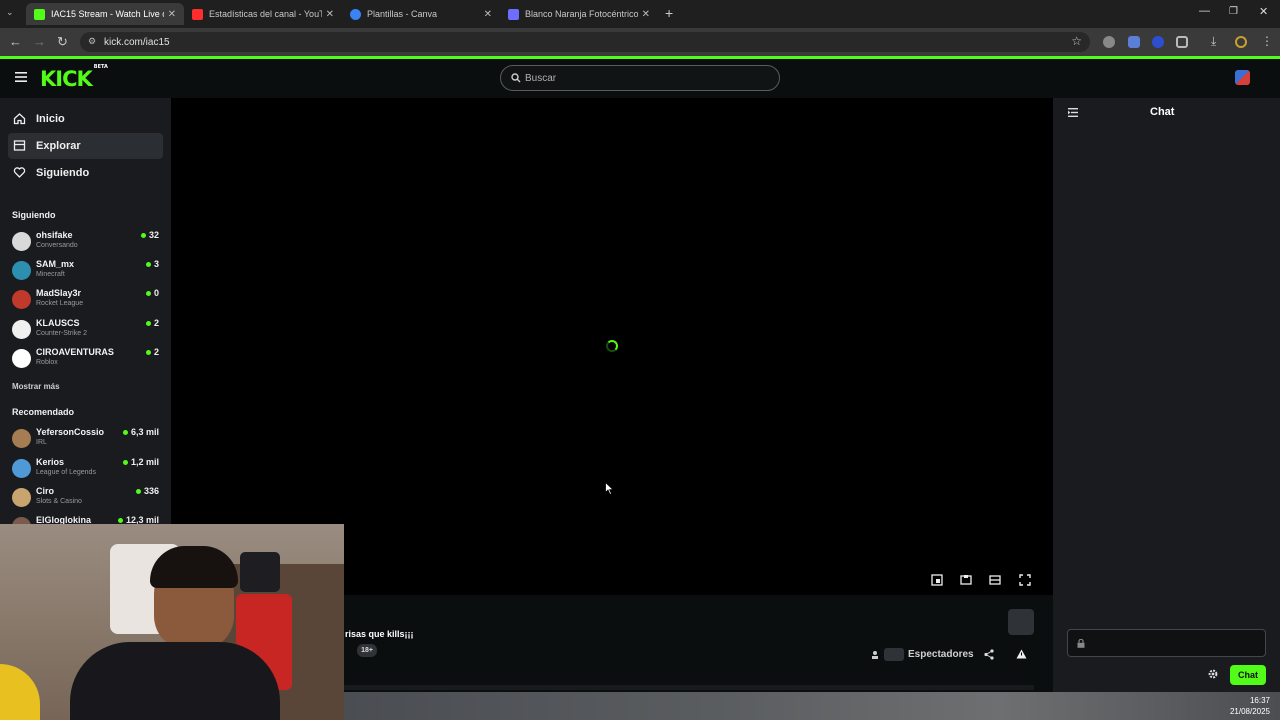  I want to click on followed-channel: CIROAVENTURAS Roblox 2, so click(85, 359).